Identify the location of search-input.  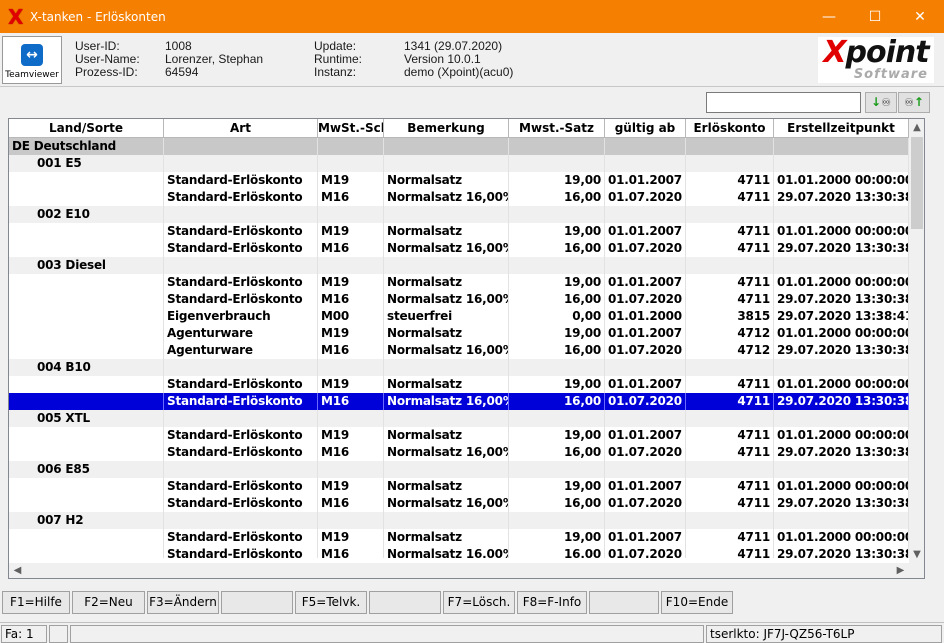
(783, 102).